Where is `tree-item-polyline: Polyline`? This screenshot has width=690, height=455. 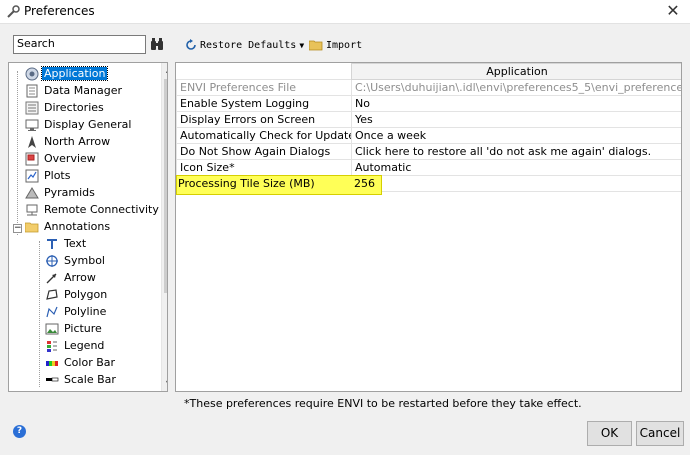
tree-item-polyline: Polyline is located at coordinates (76, 311).